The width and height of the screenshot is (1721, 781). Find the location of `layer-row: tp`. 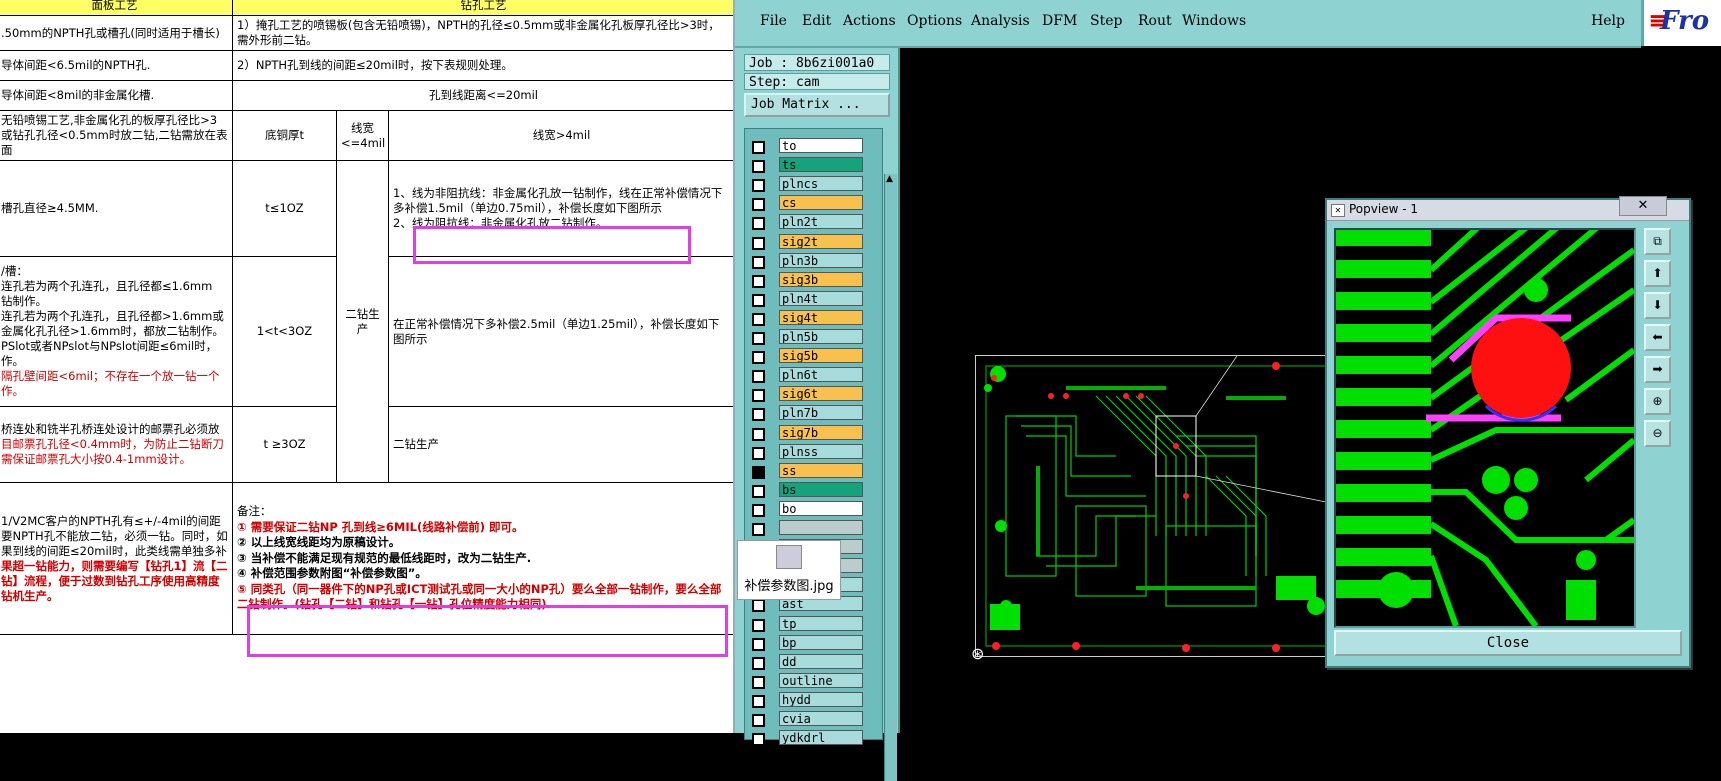

layer-row: tp is located at coordinates (813, 625).